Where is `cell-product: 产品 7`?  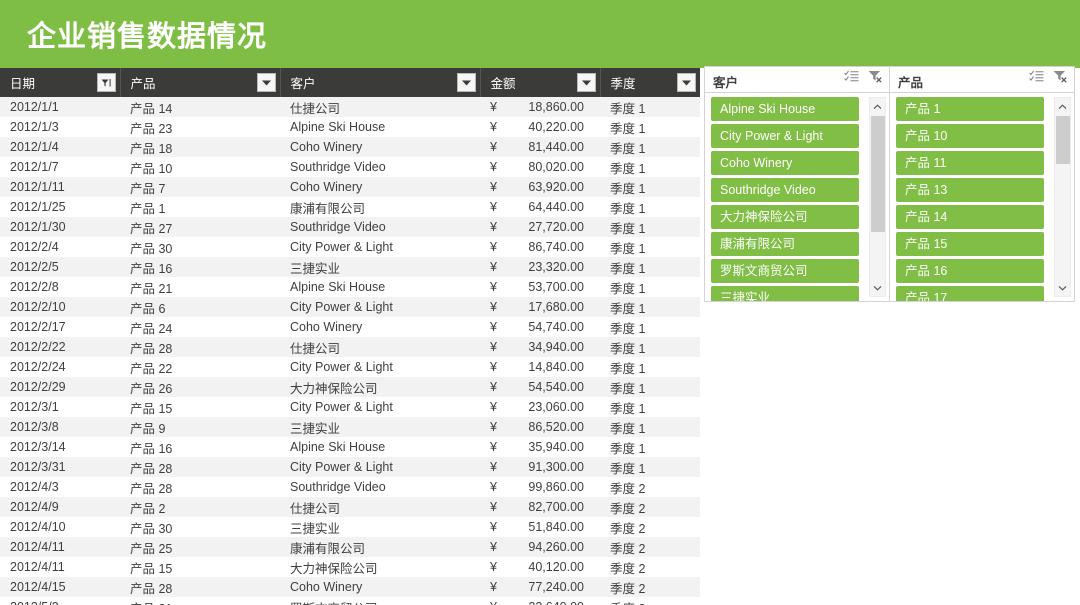 cell-product: 产品 7 is located at coordinates (200, 187).